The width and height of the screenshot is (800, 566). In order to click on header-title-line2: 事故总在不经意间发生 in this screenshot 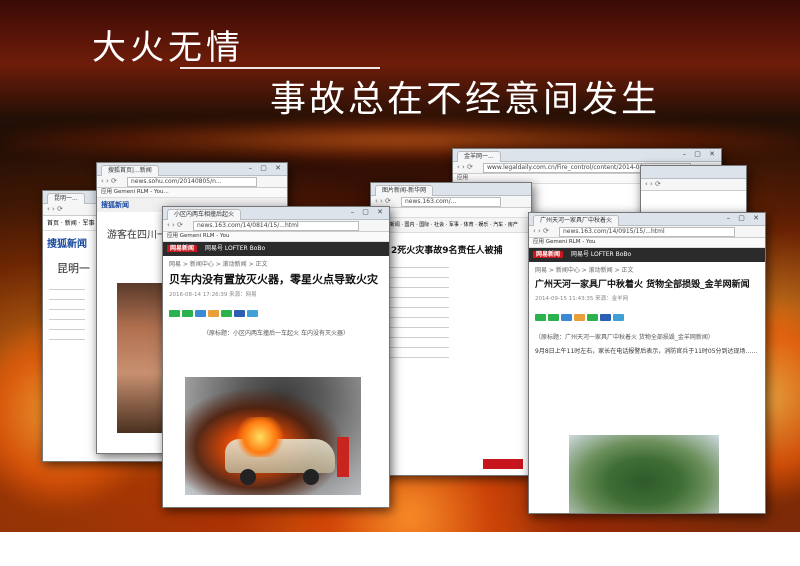, I will do `click(465, 99)`.